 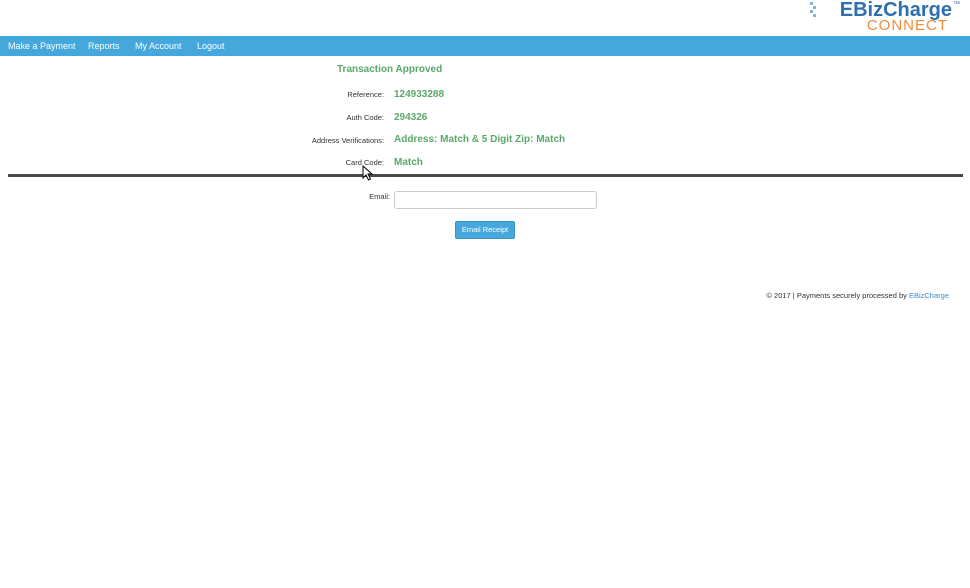 I want to click on nav-my-account: My Account, so click(x=158, y=46).